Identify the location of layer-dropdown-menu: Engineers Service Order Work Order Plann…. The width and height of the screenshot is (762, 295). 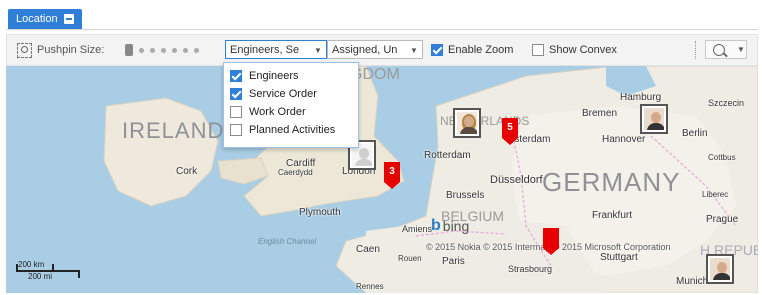
(291, 105).